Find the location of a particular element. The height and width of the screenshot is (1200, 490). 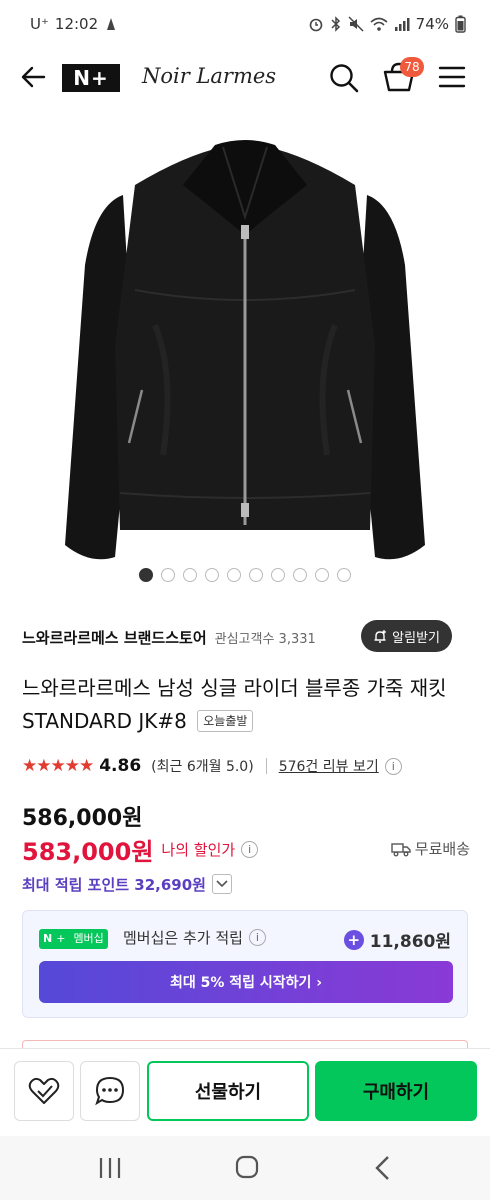

plus-circle-icon: + is located at coordinates (353, 939).